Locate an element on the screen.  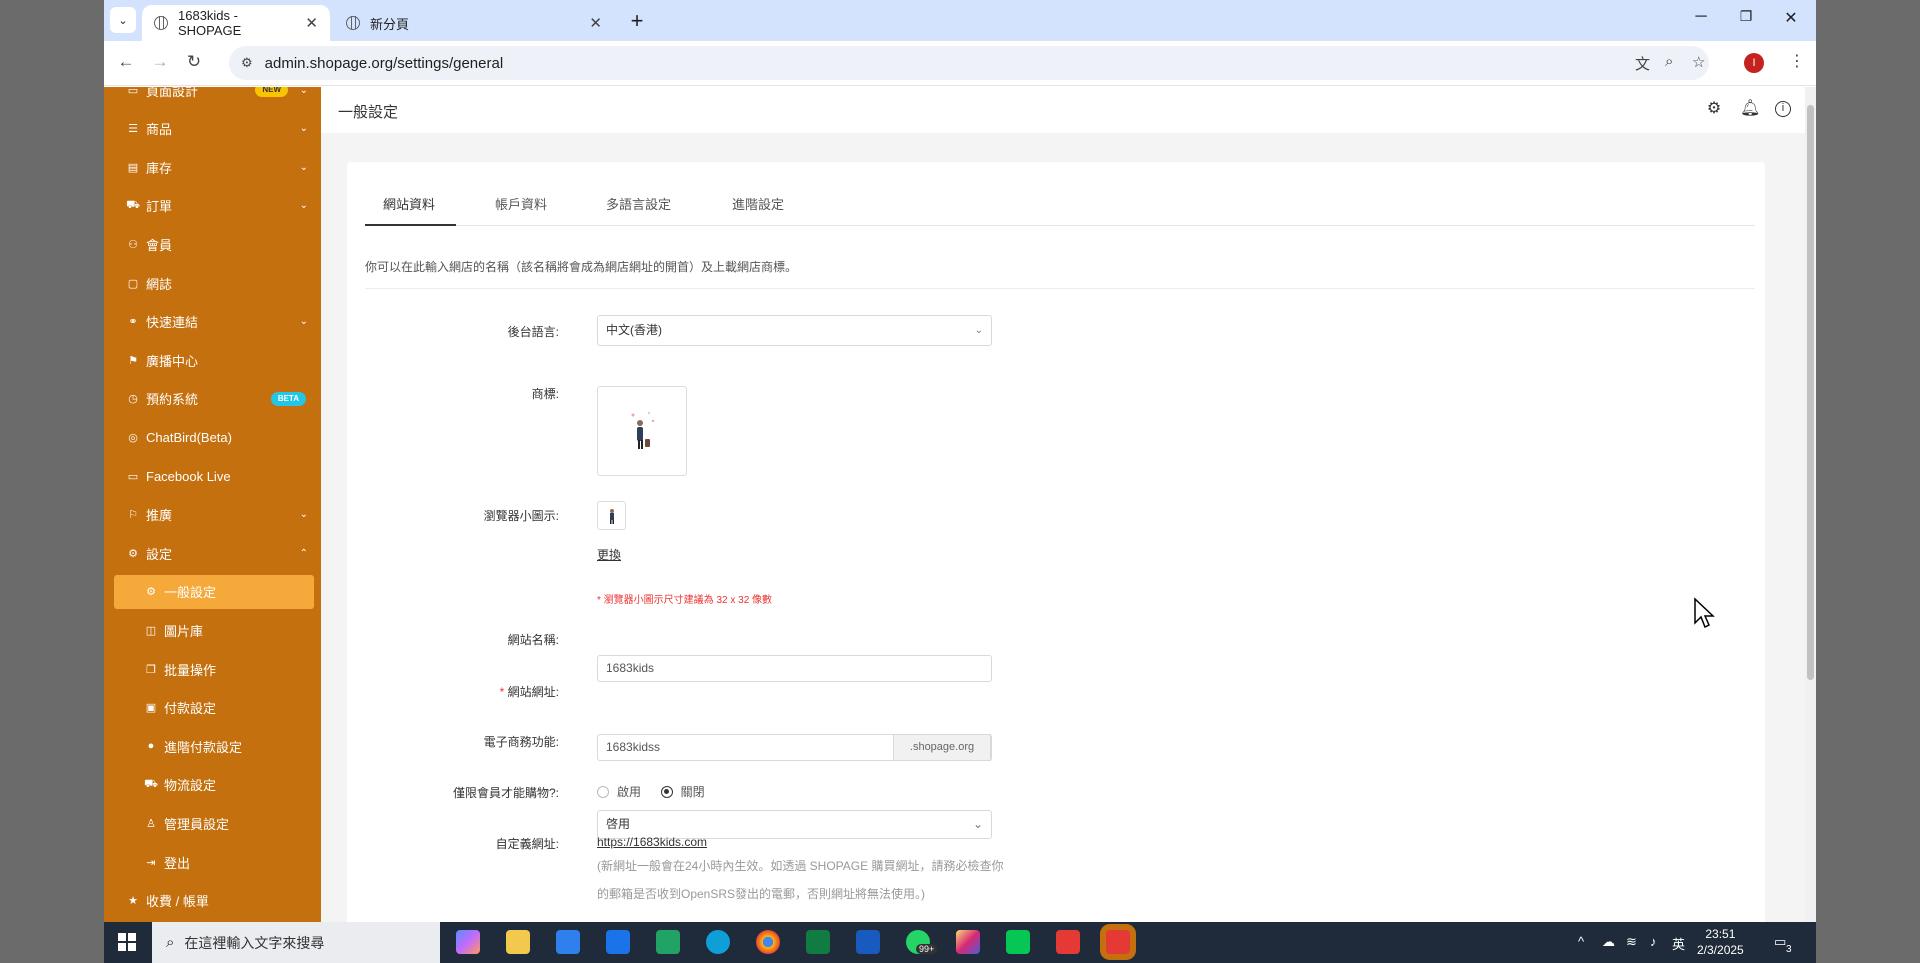
site-info-icon: ⚙ is located at coordinates (247, 63).